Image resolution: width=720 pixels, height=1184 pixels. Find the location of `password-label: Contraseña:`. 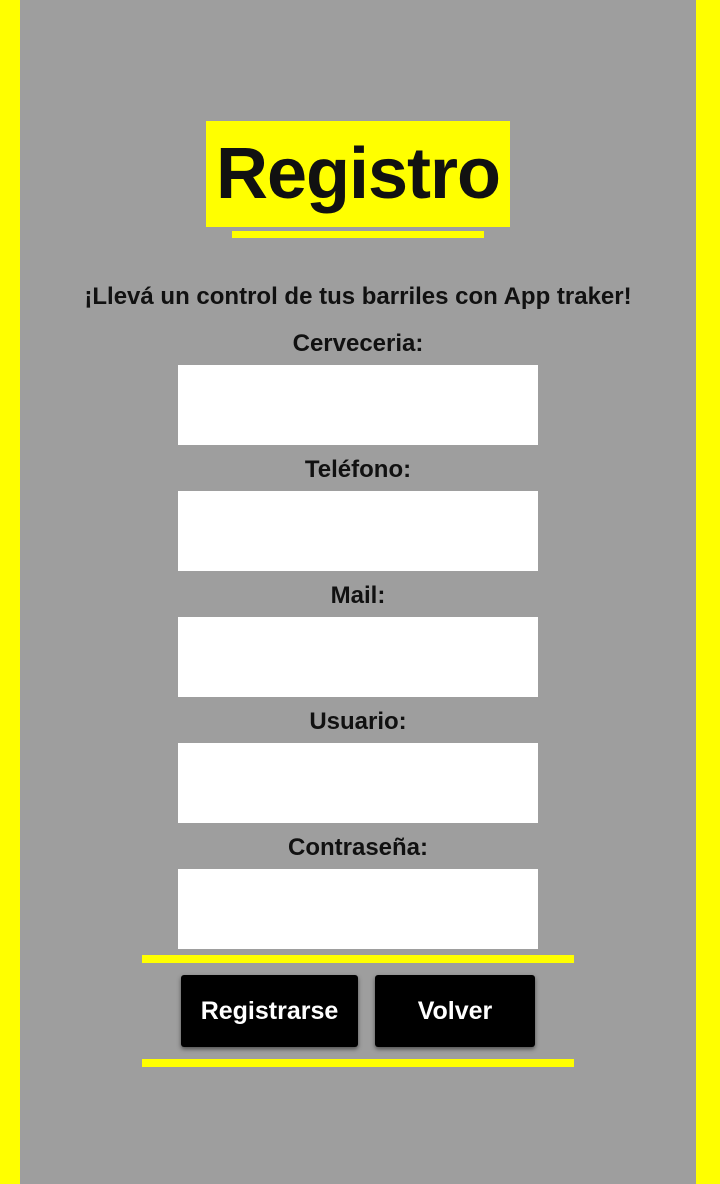

password-label: Contraseña: is located at coordinates (358, 847).